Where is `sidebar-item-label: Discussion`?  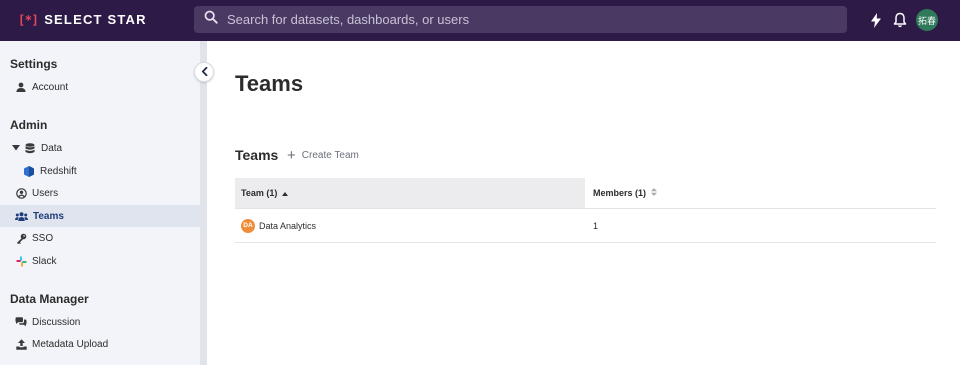 sidebar-item-label: Discussion is located at coordinates (56, 322).